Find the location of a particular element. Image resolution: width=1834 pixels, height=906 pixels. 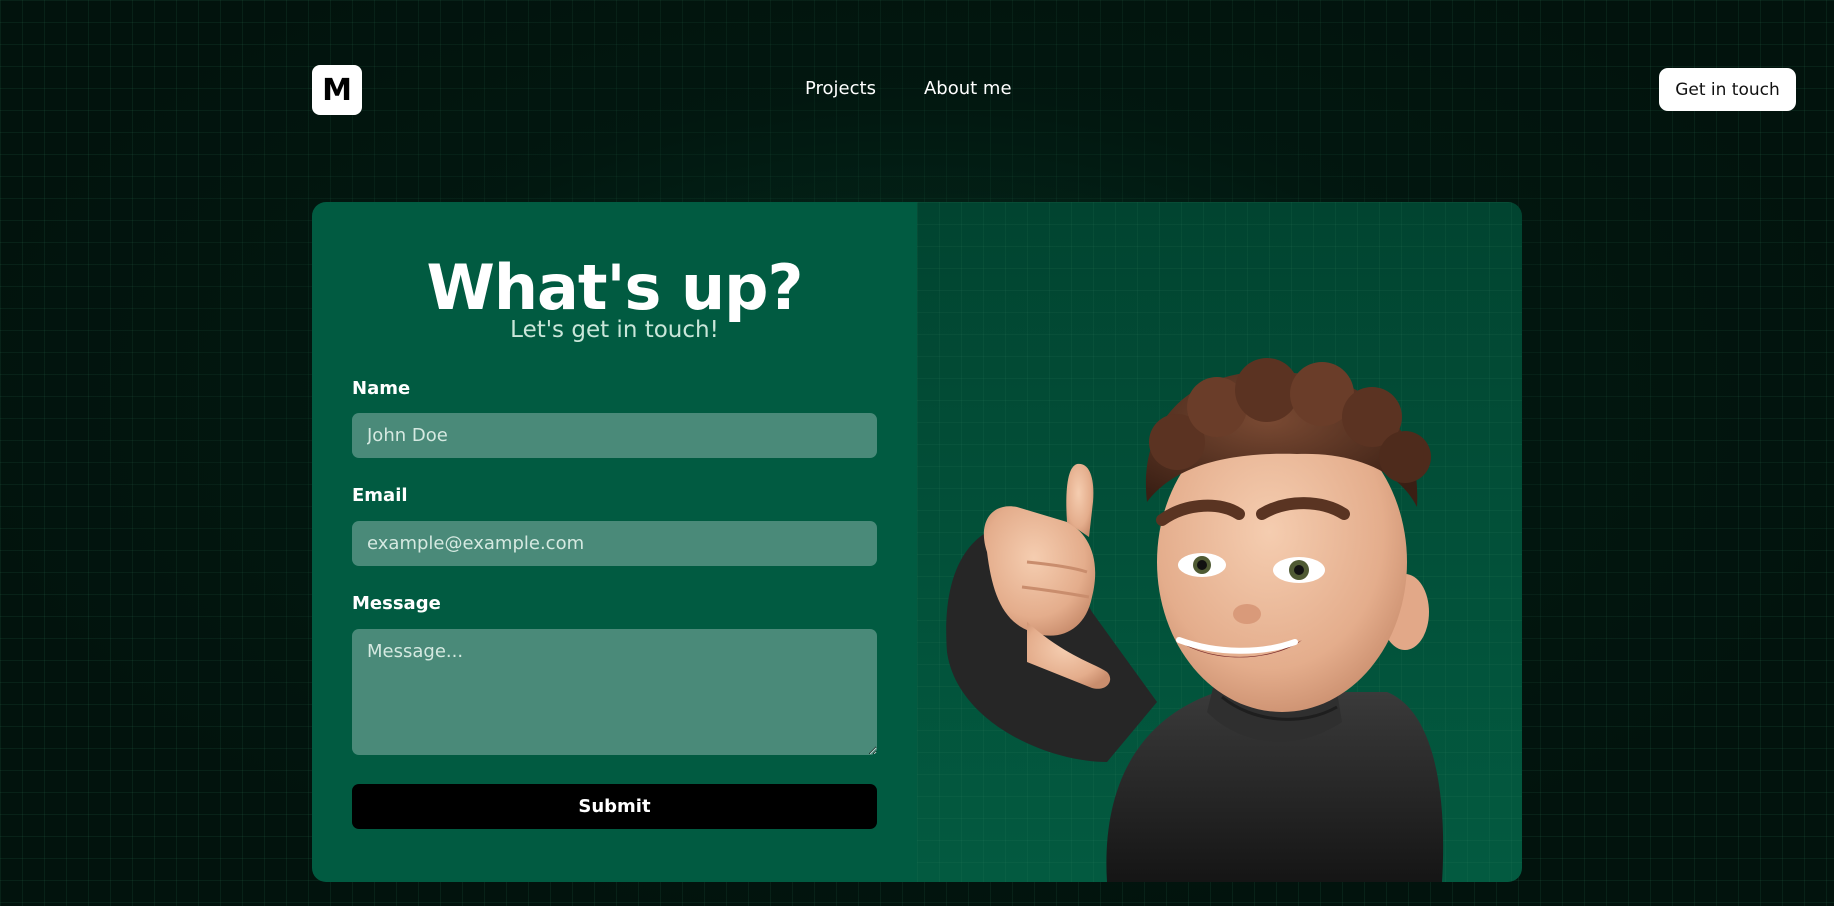

submit-button: Submit is located at coordinates (614, 806).